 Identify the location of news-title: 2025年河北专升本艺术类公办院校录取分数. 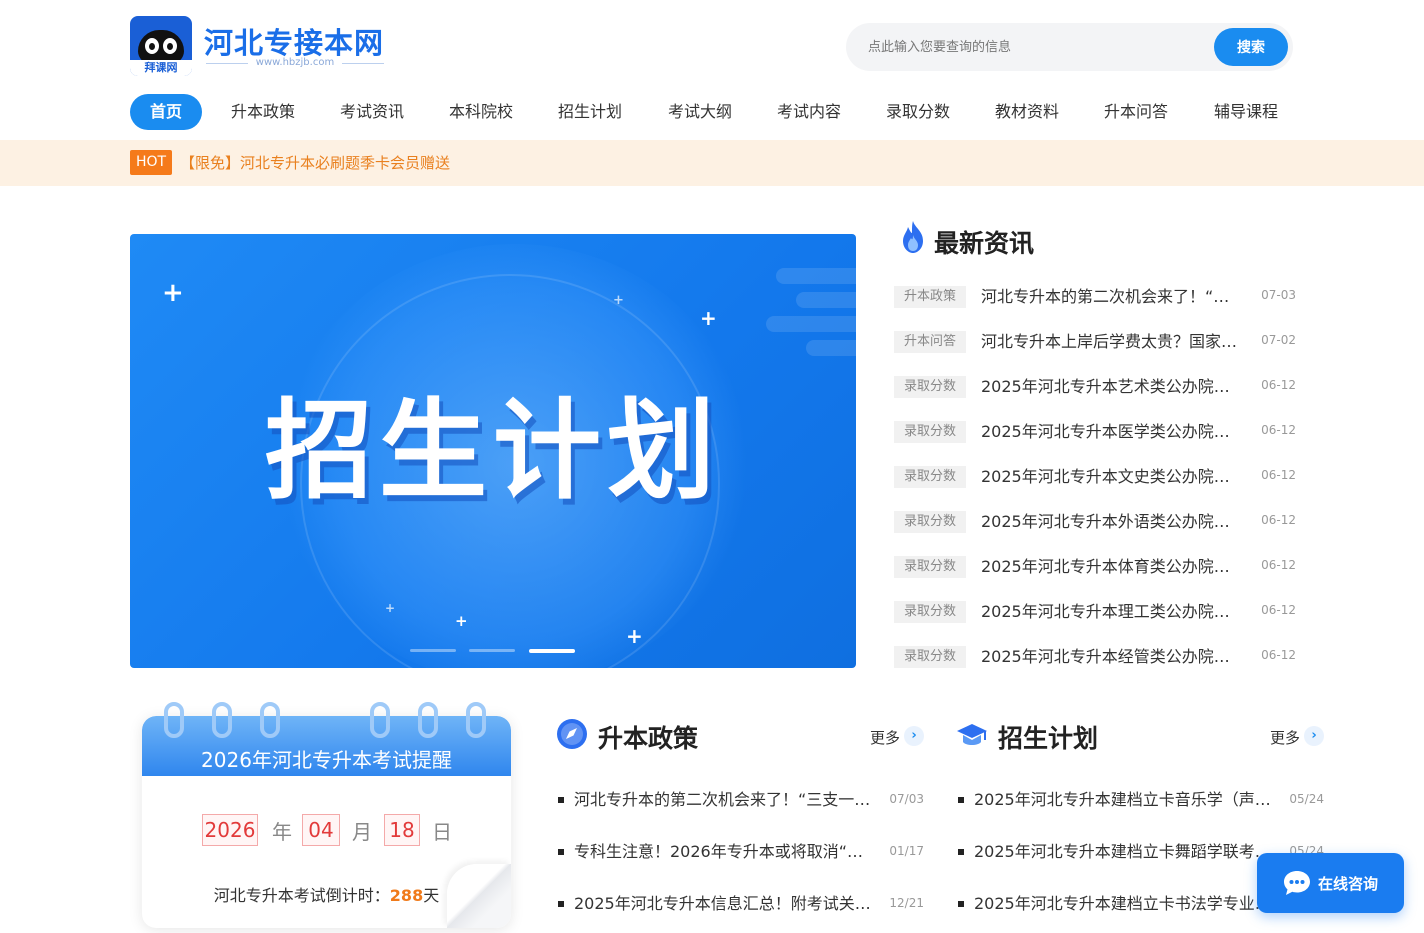
(1112, 387).